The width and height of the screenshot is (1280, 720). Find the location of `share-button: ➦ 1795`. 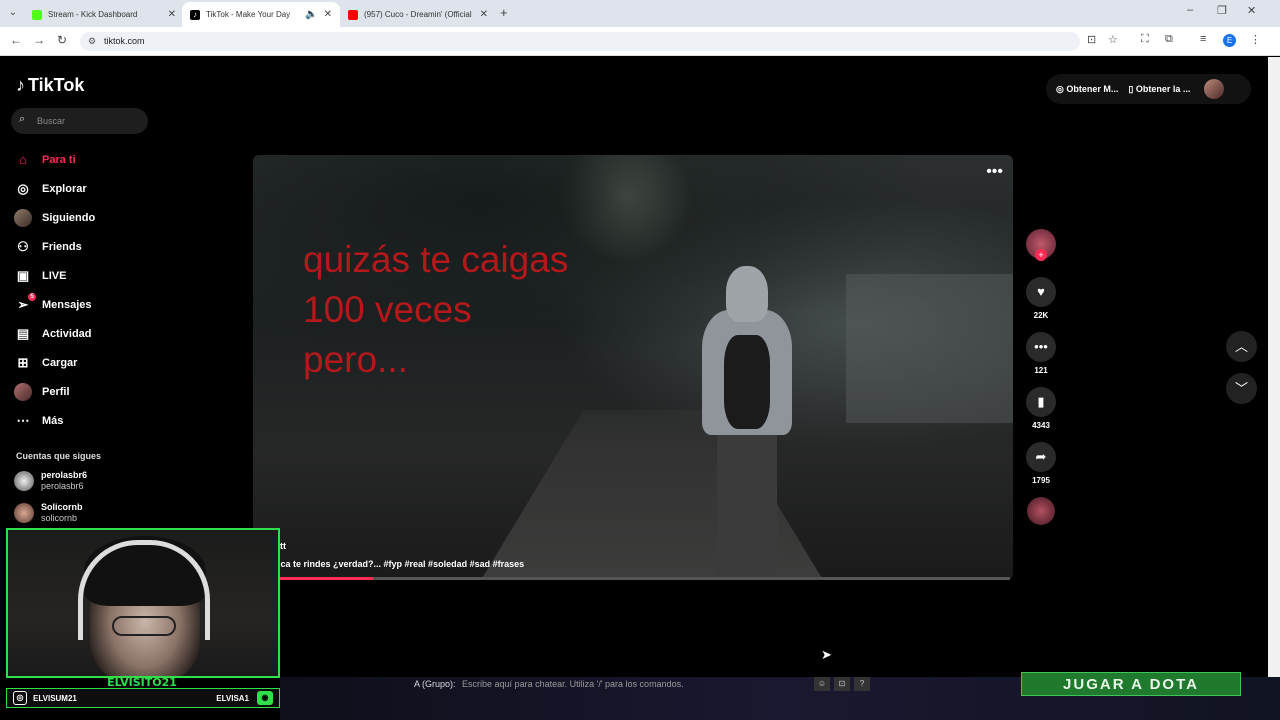

share-button: ➦ 1795 is located at coordinates (1041, 463).